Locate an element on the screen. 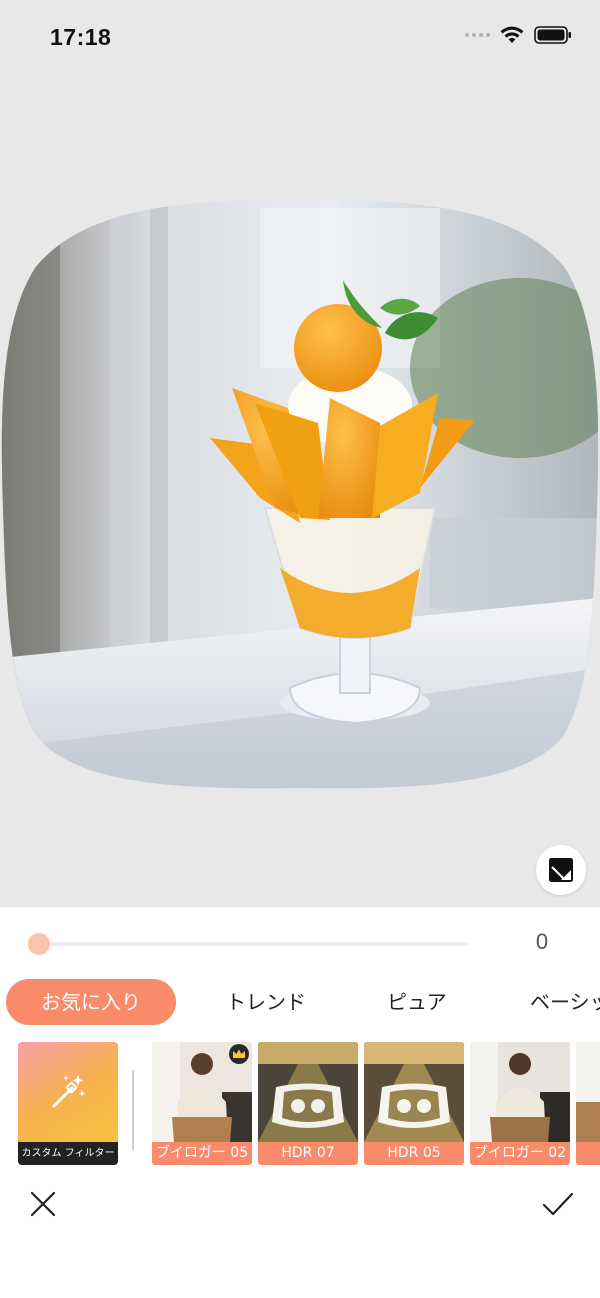 This screenshot has width=600, height=1298. premium-crown-icon is located at coordinates (239, 1054).